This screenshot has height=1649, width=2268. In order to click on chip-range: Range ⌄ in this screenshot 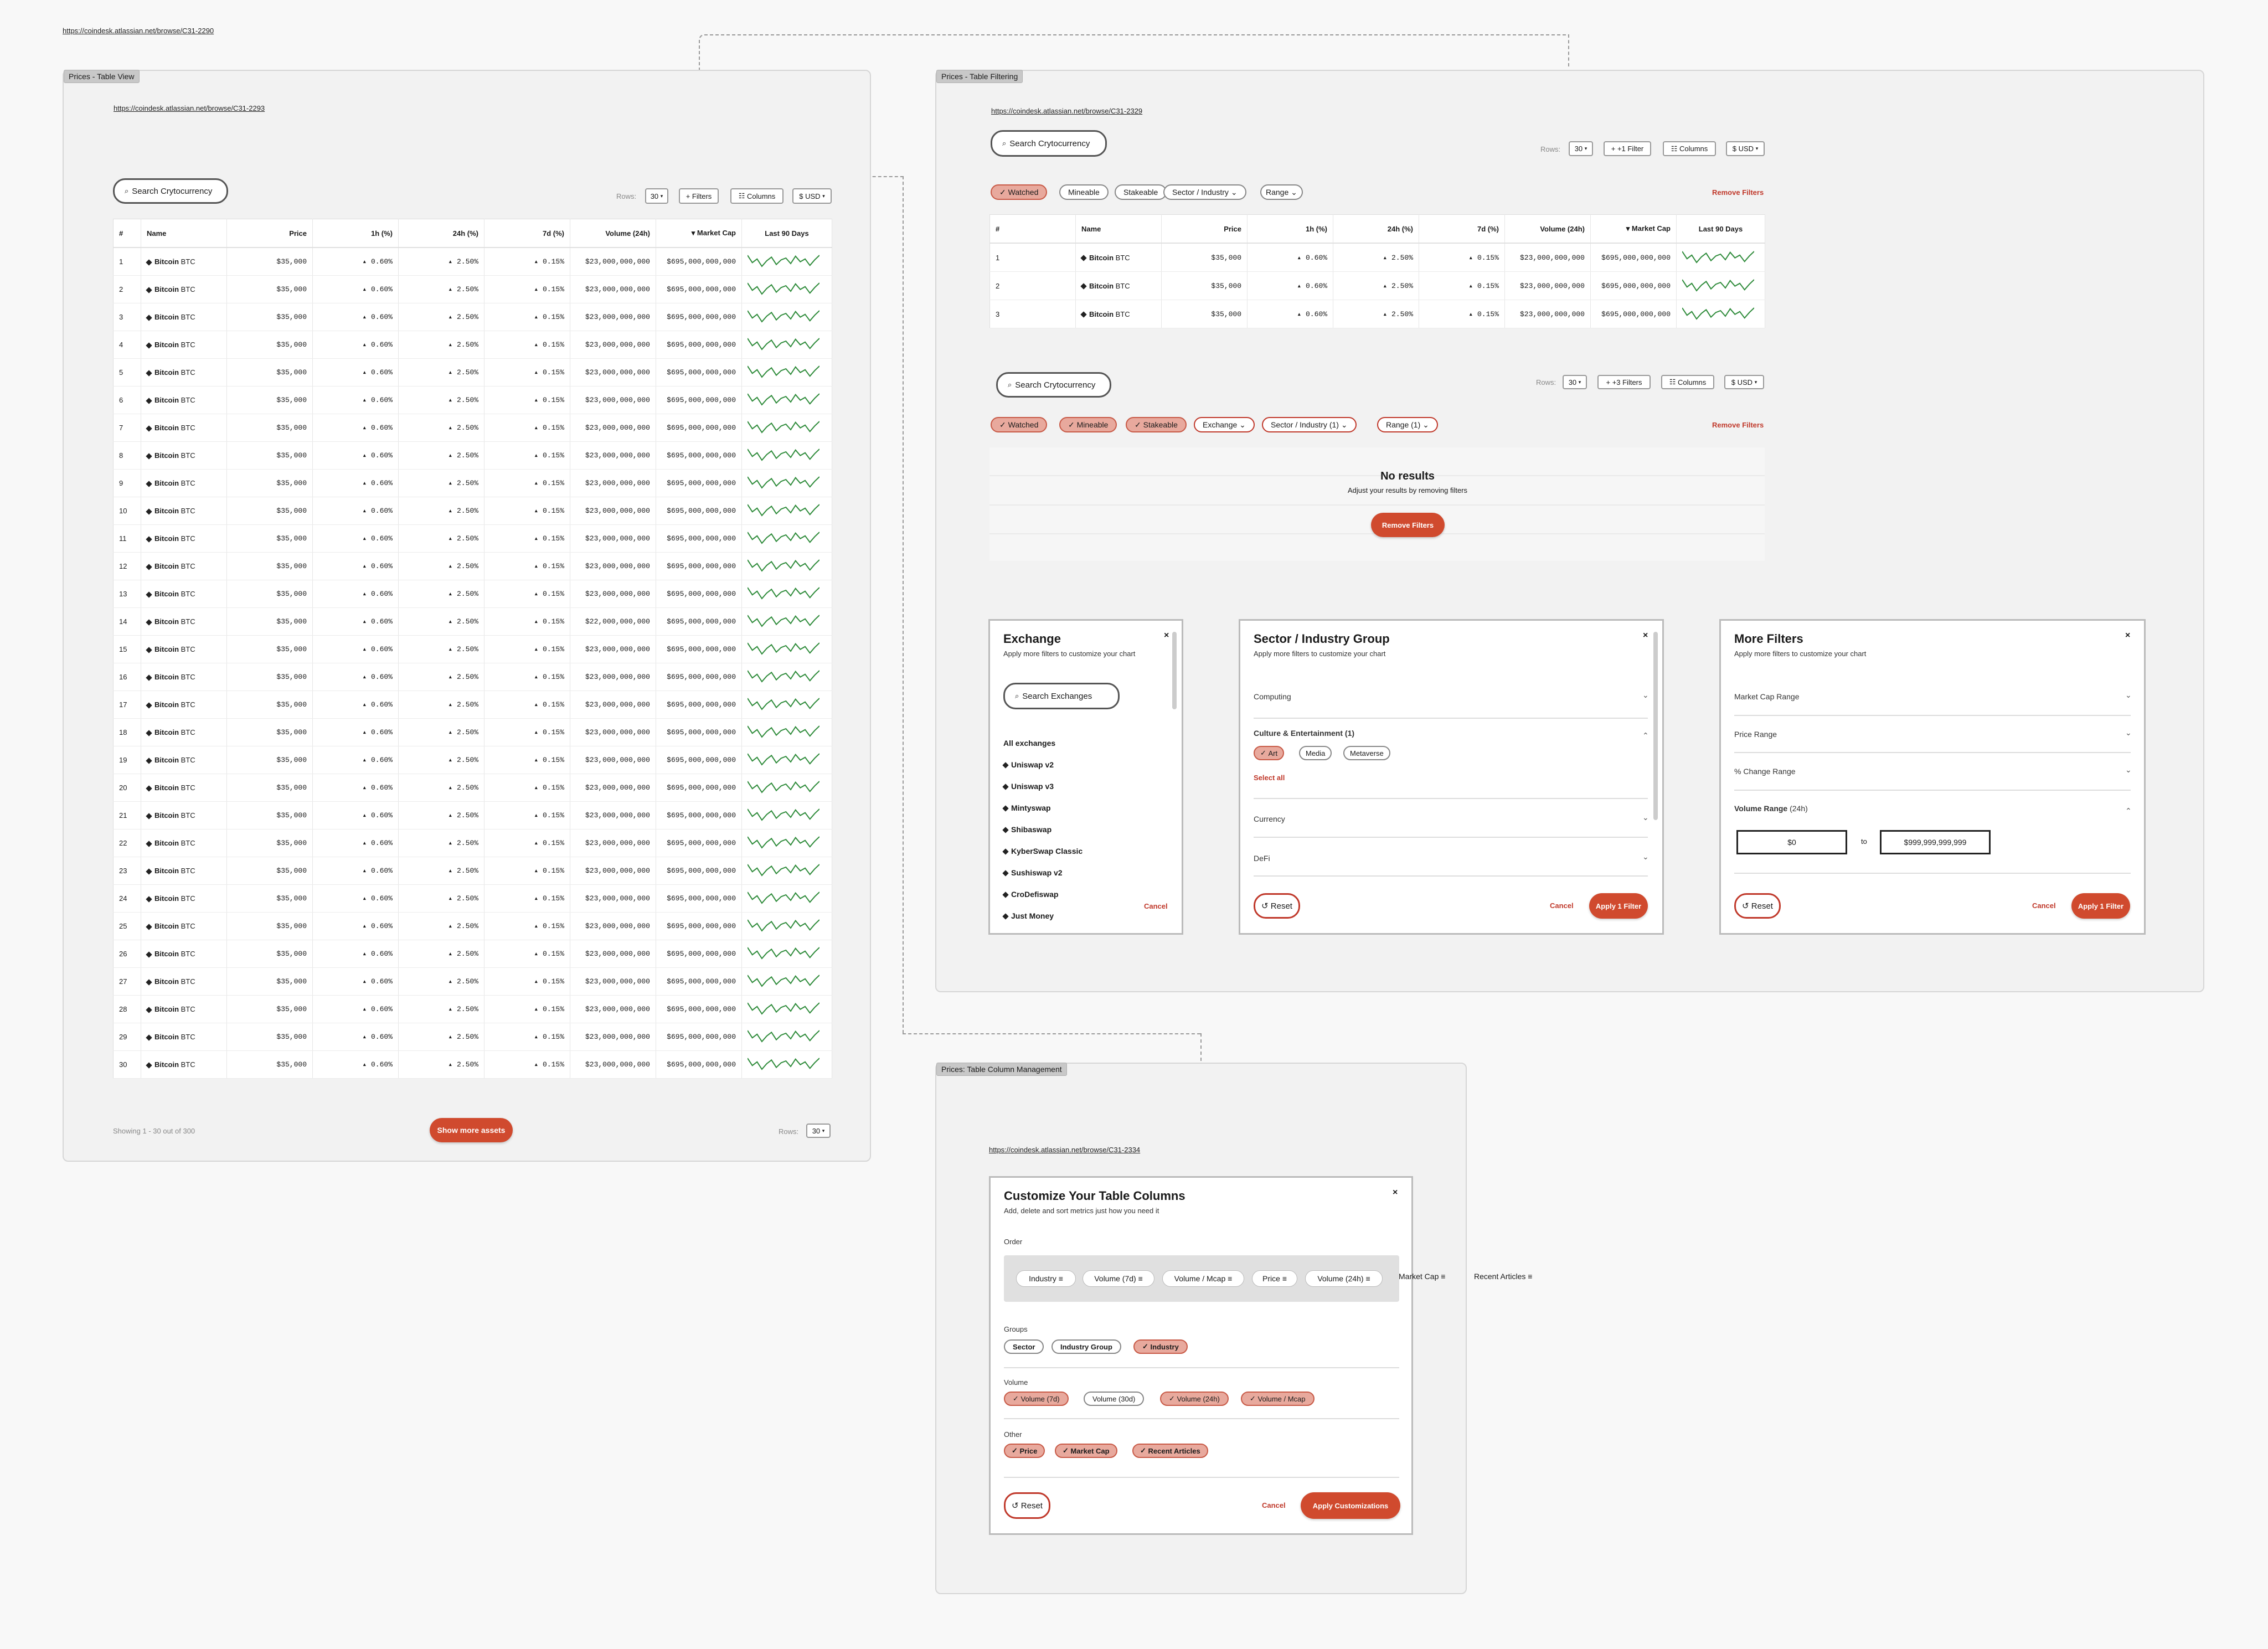, I will do `click(1281, 192)`.